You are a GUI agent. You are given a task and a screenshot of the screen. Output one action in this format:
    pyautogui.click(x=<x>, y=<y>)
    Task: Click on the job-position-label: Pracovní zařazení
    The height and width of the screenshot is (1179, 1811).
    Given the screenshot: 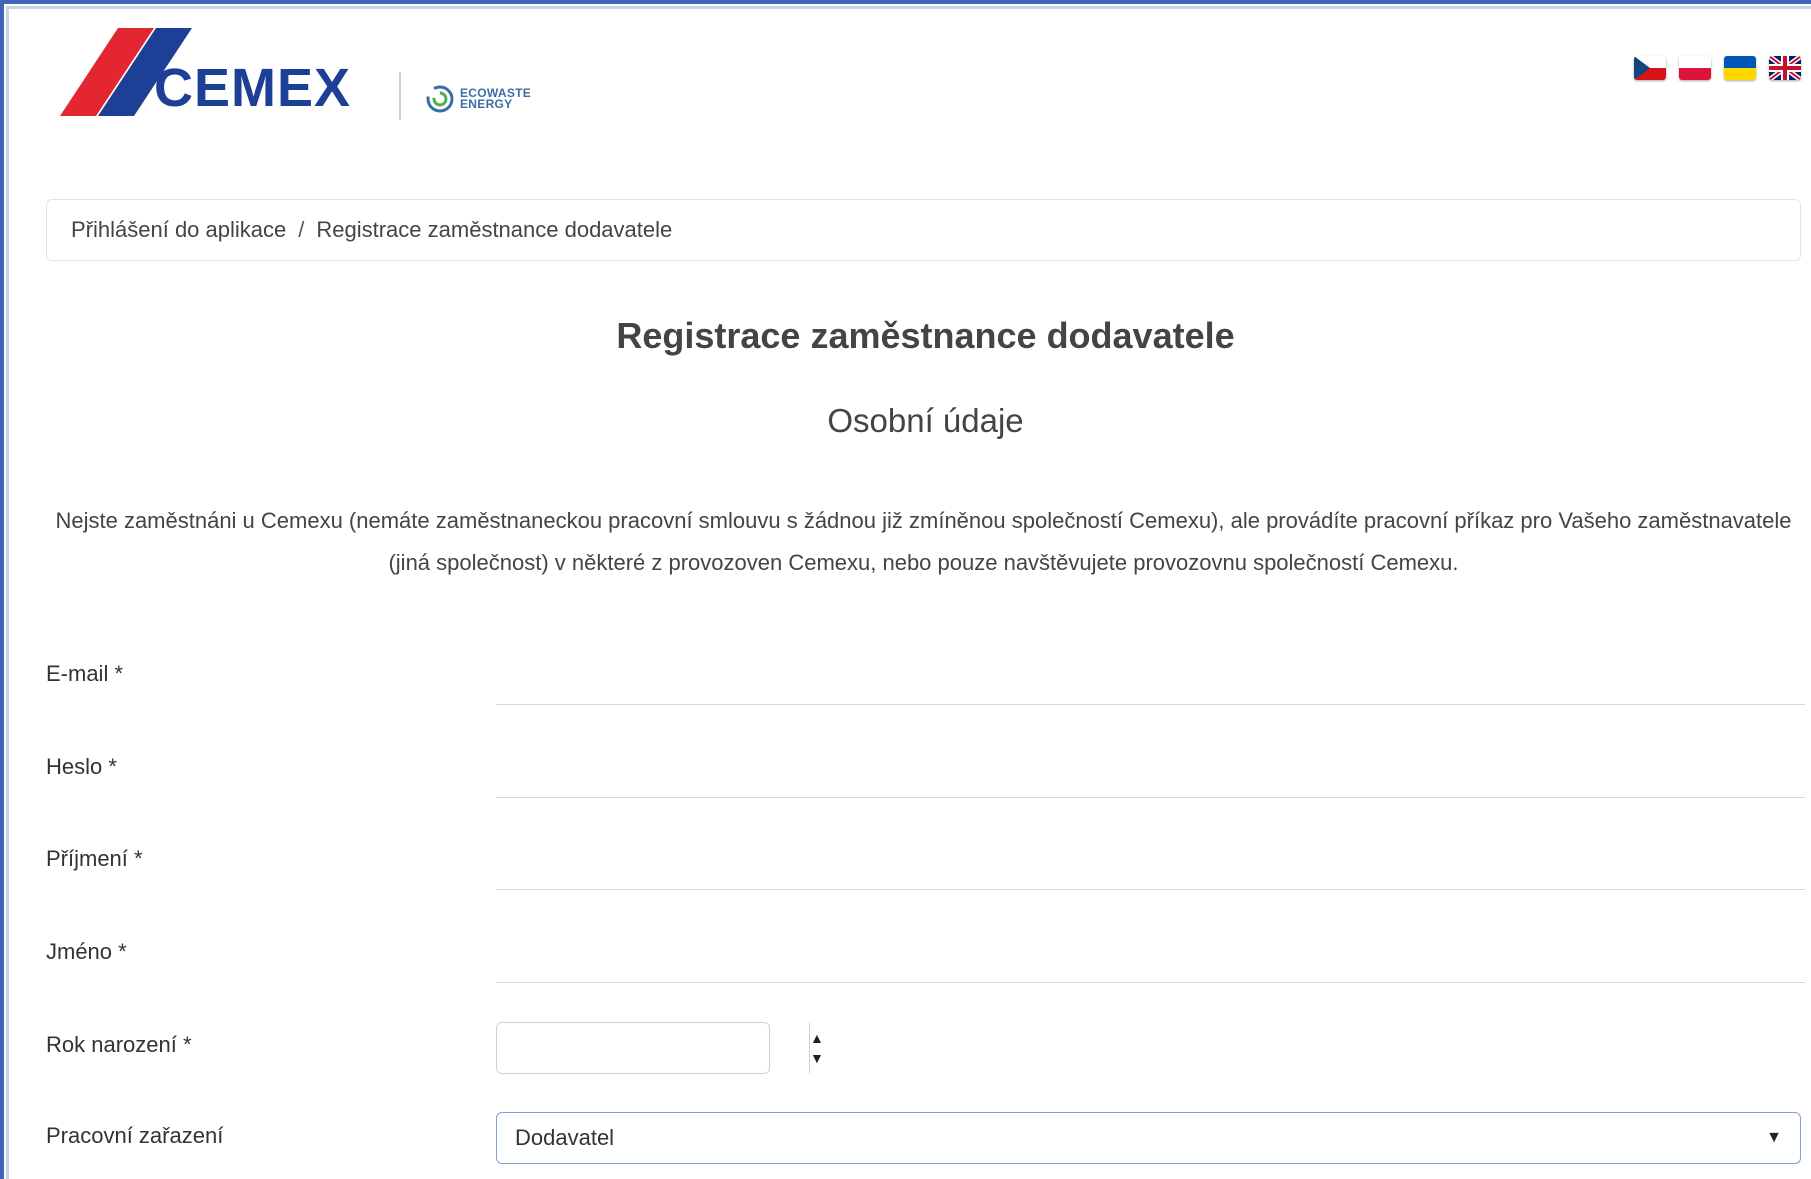 What is the action you would take?
    pyautogui.click(x=135, y=1135)
    